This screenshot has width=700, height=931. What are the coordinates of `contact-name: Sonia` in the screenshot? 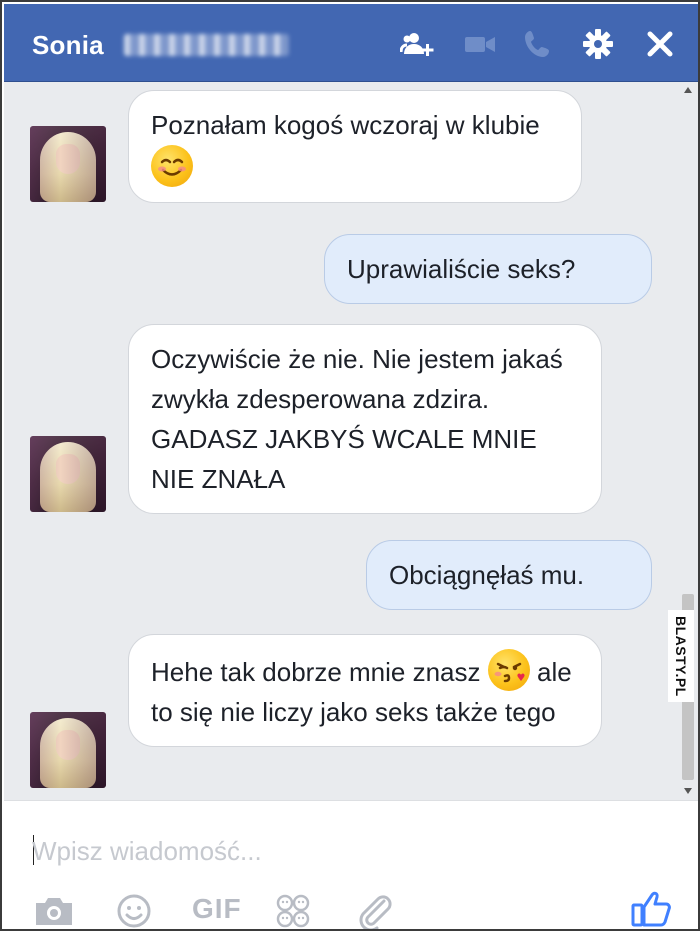 It's located at (68, 45).